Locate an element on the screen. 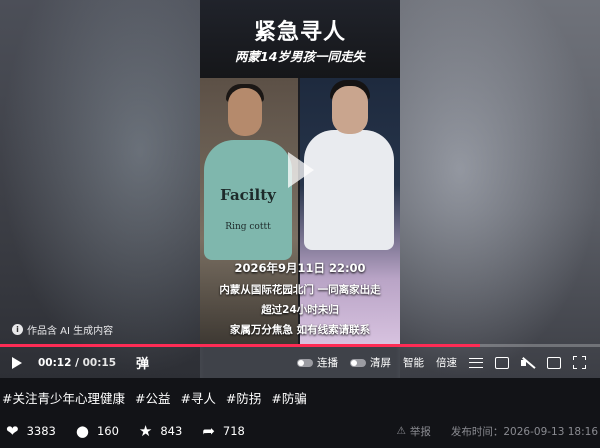 The image size is (600, 448). star-icon: ★ is located at coordinates (145, 431).